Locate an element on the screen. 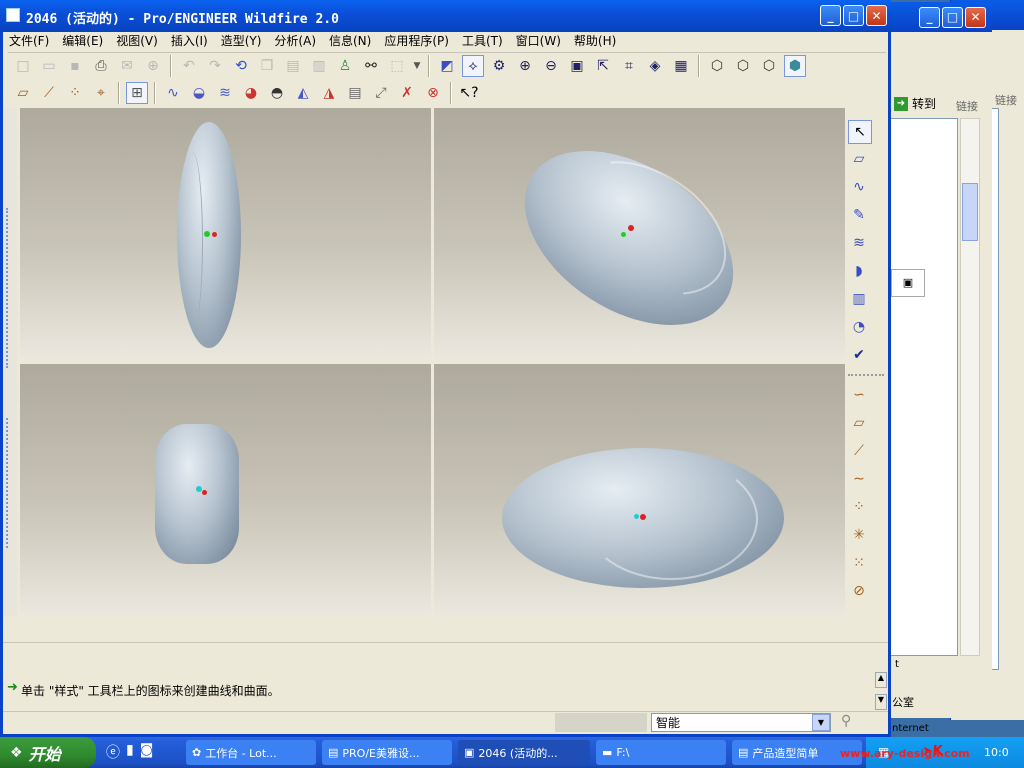 The image size is (1024, 768). intersect-icon: ✳ is located at coordinates (859, 535).